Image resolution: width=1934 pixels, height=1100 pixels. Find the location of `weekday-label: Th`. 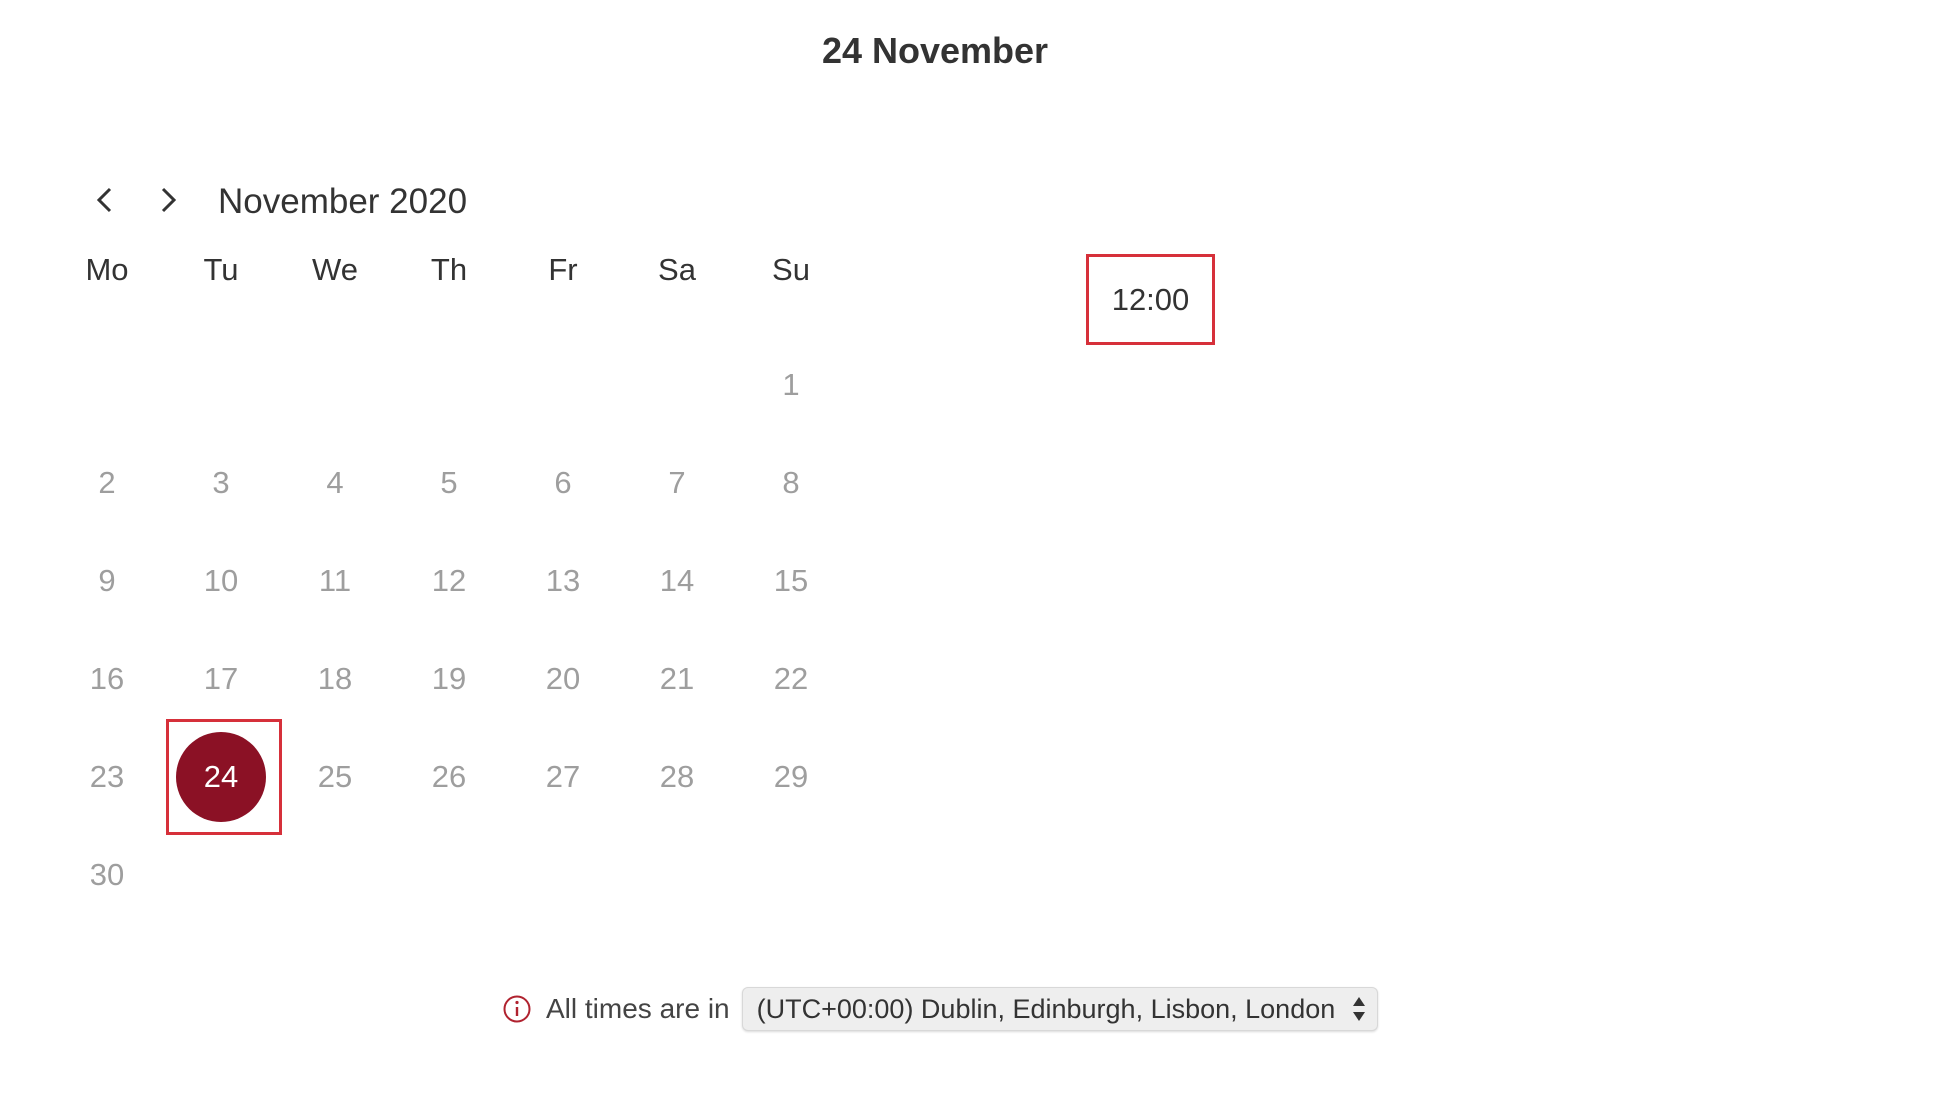

weekday-label: Th is located at coordinates (449, 269).